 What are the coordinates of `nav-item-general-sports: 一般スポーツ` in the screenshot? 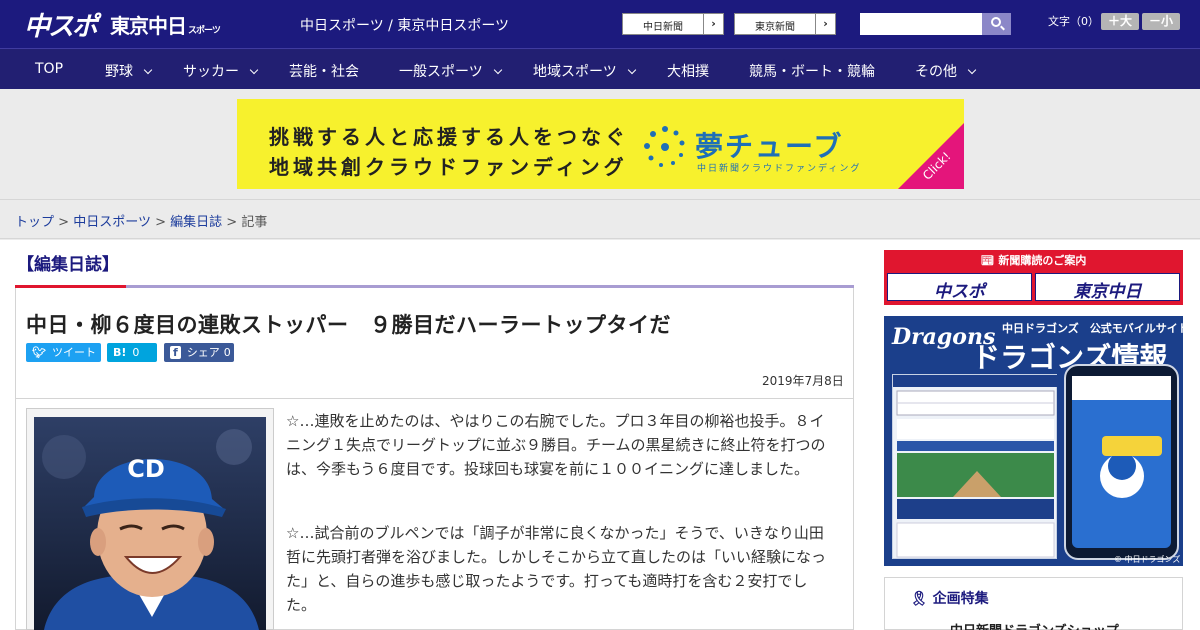 It's located at (450, 71).